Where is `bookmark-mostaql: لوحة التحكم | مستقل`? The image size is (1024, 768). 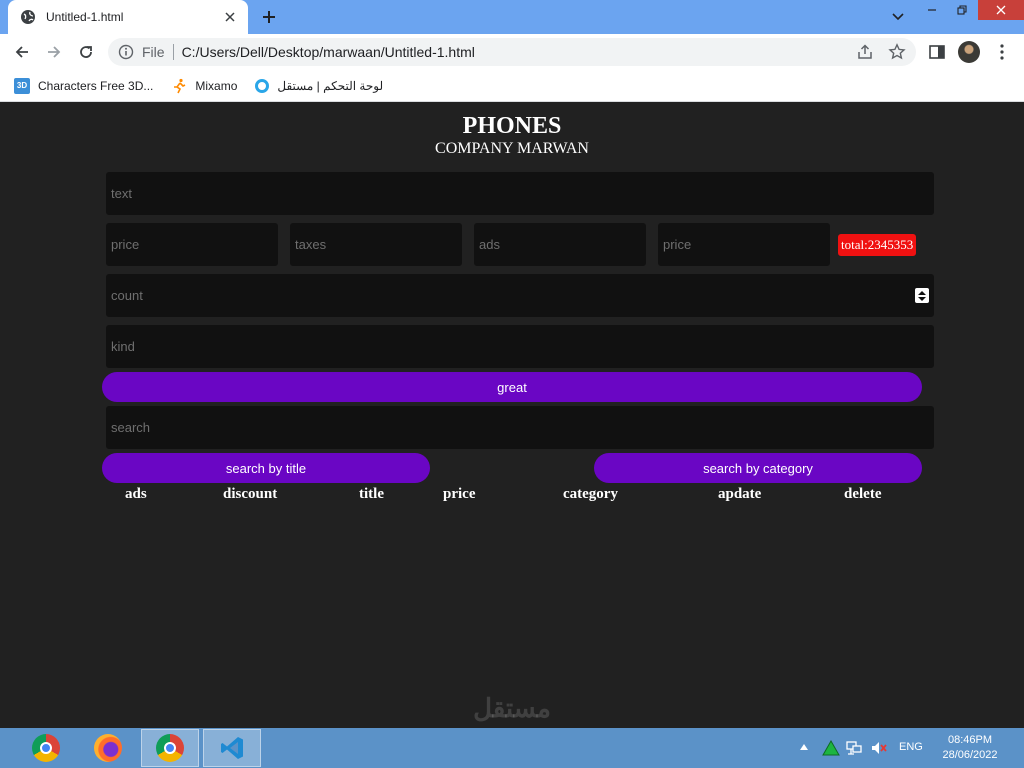 bookmark-mostaql: لوحة التحكم | مستقل is located at coordinates (319, 85).